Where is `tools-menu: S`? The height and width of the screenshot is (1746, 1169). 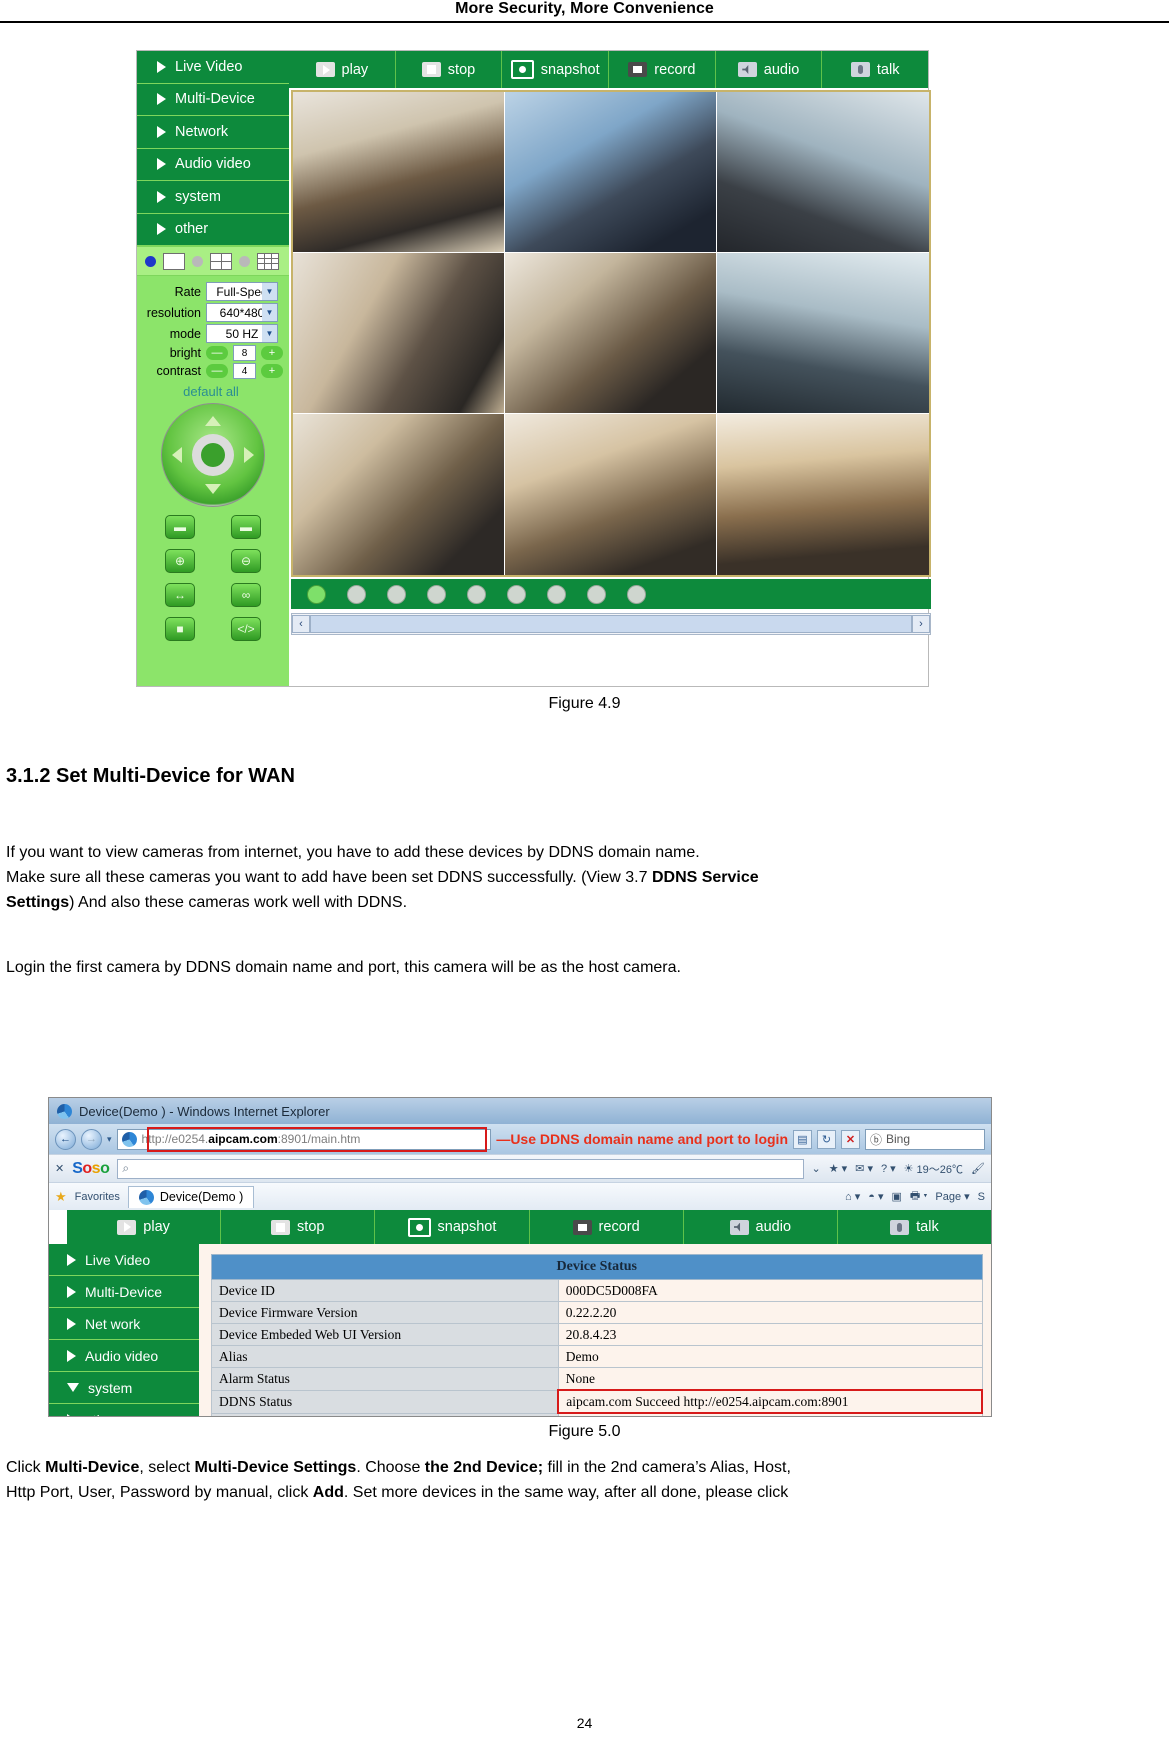 tools-menu: S is located at coordinates (981, 1197).